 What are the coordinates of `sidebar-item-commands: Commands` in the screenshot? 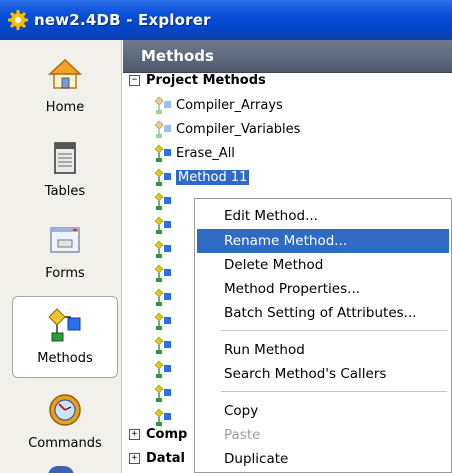 It's located at (65, 422).